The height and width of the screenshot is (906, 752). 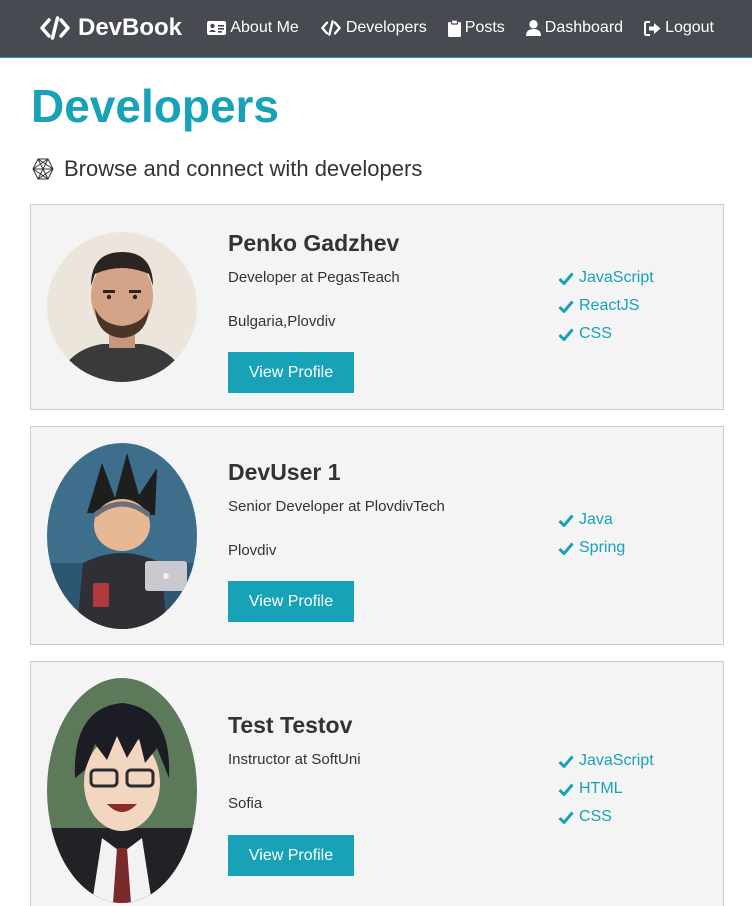 I want to click on profile-location: Sofia, so click(x=245, y=803).